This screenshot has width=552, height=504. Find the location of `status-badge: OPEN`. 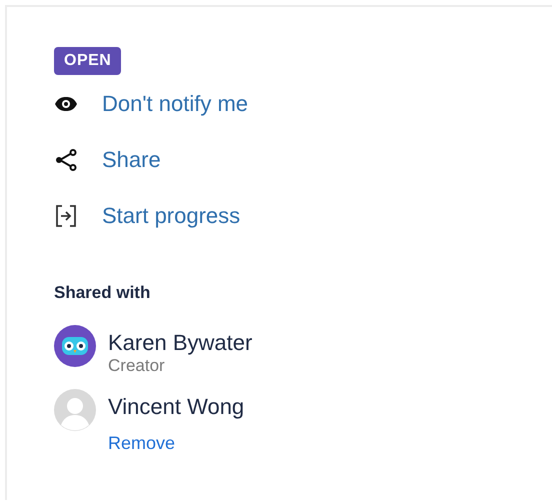

status-badge: OPEN is located at coordinates (88, 61).